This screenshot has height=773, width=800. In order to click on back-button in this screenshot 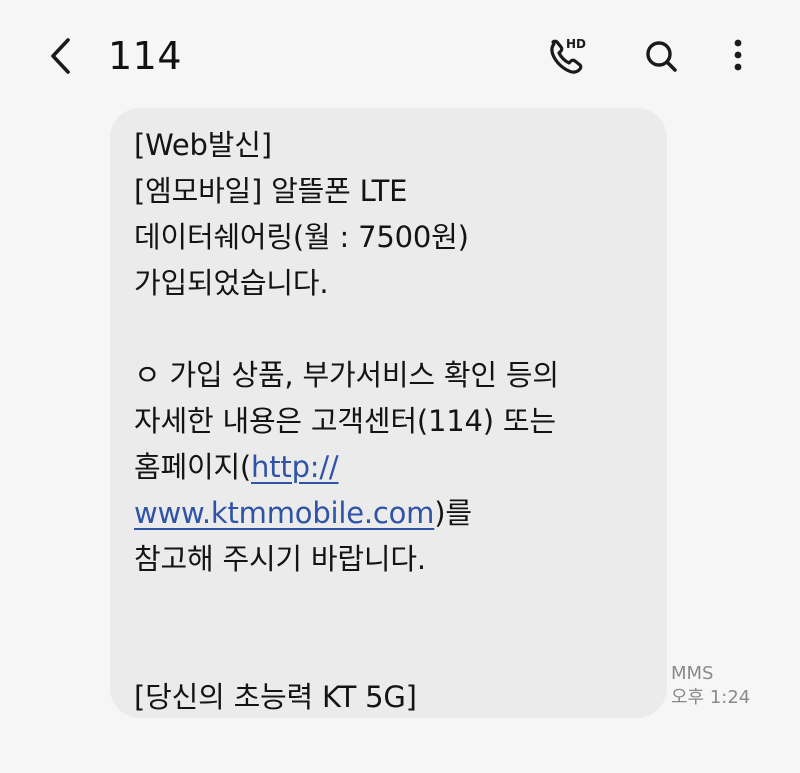, I will do `click(62, 56)`.